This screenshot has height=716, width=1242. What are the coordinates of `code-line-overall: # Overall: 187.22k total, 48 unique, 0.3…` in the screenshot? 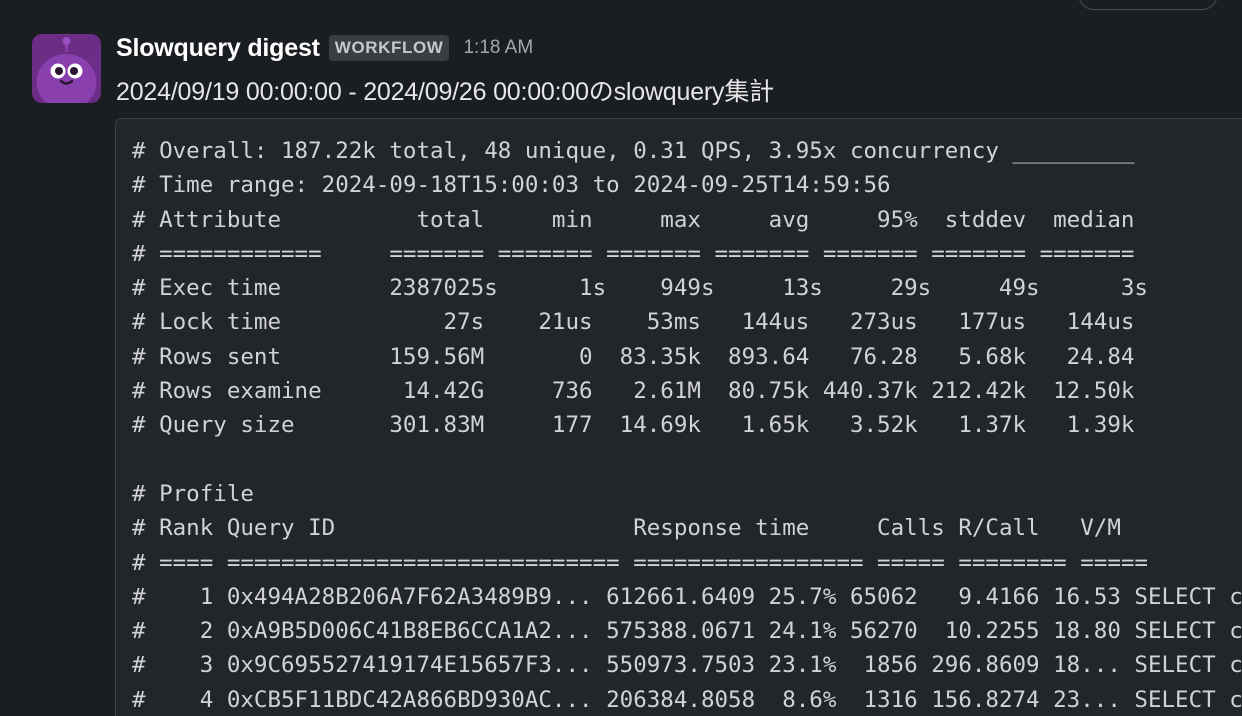 It's located at (633, 151).